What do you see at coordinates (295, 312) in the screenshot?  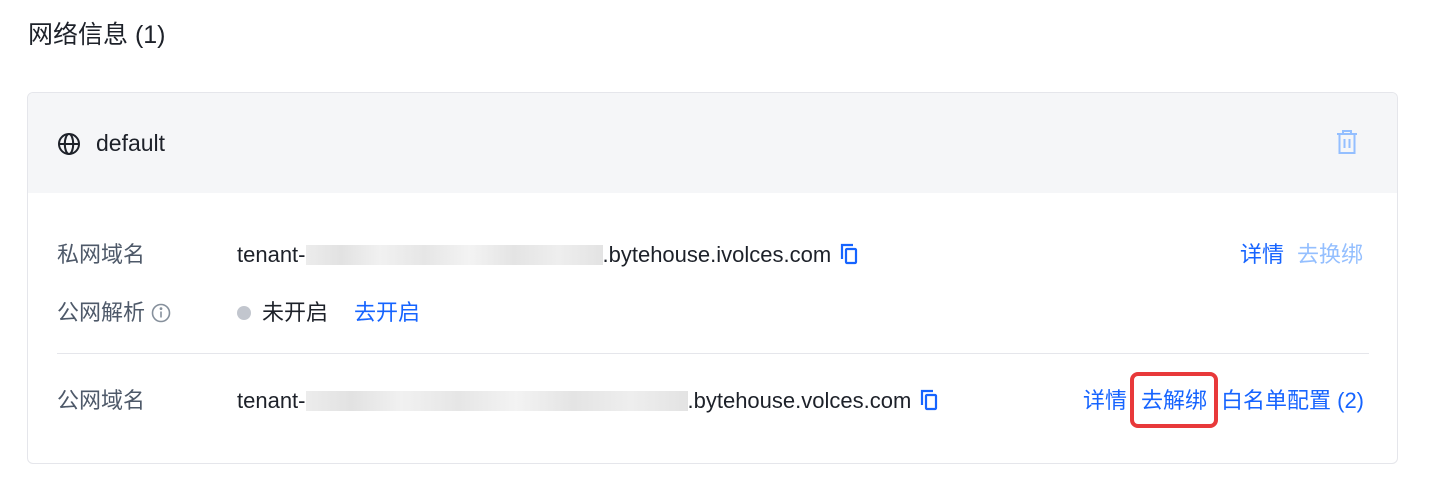 I see `public-resolution-status: 未开启` at bounding box center [295, 312].